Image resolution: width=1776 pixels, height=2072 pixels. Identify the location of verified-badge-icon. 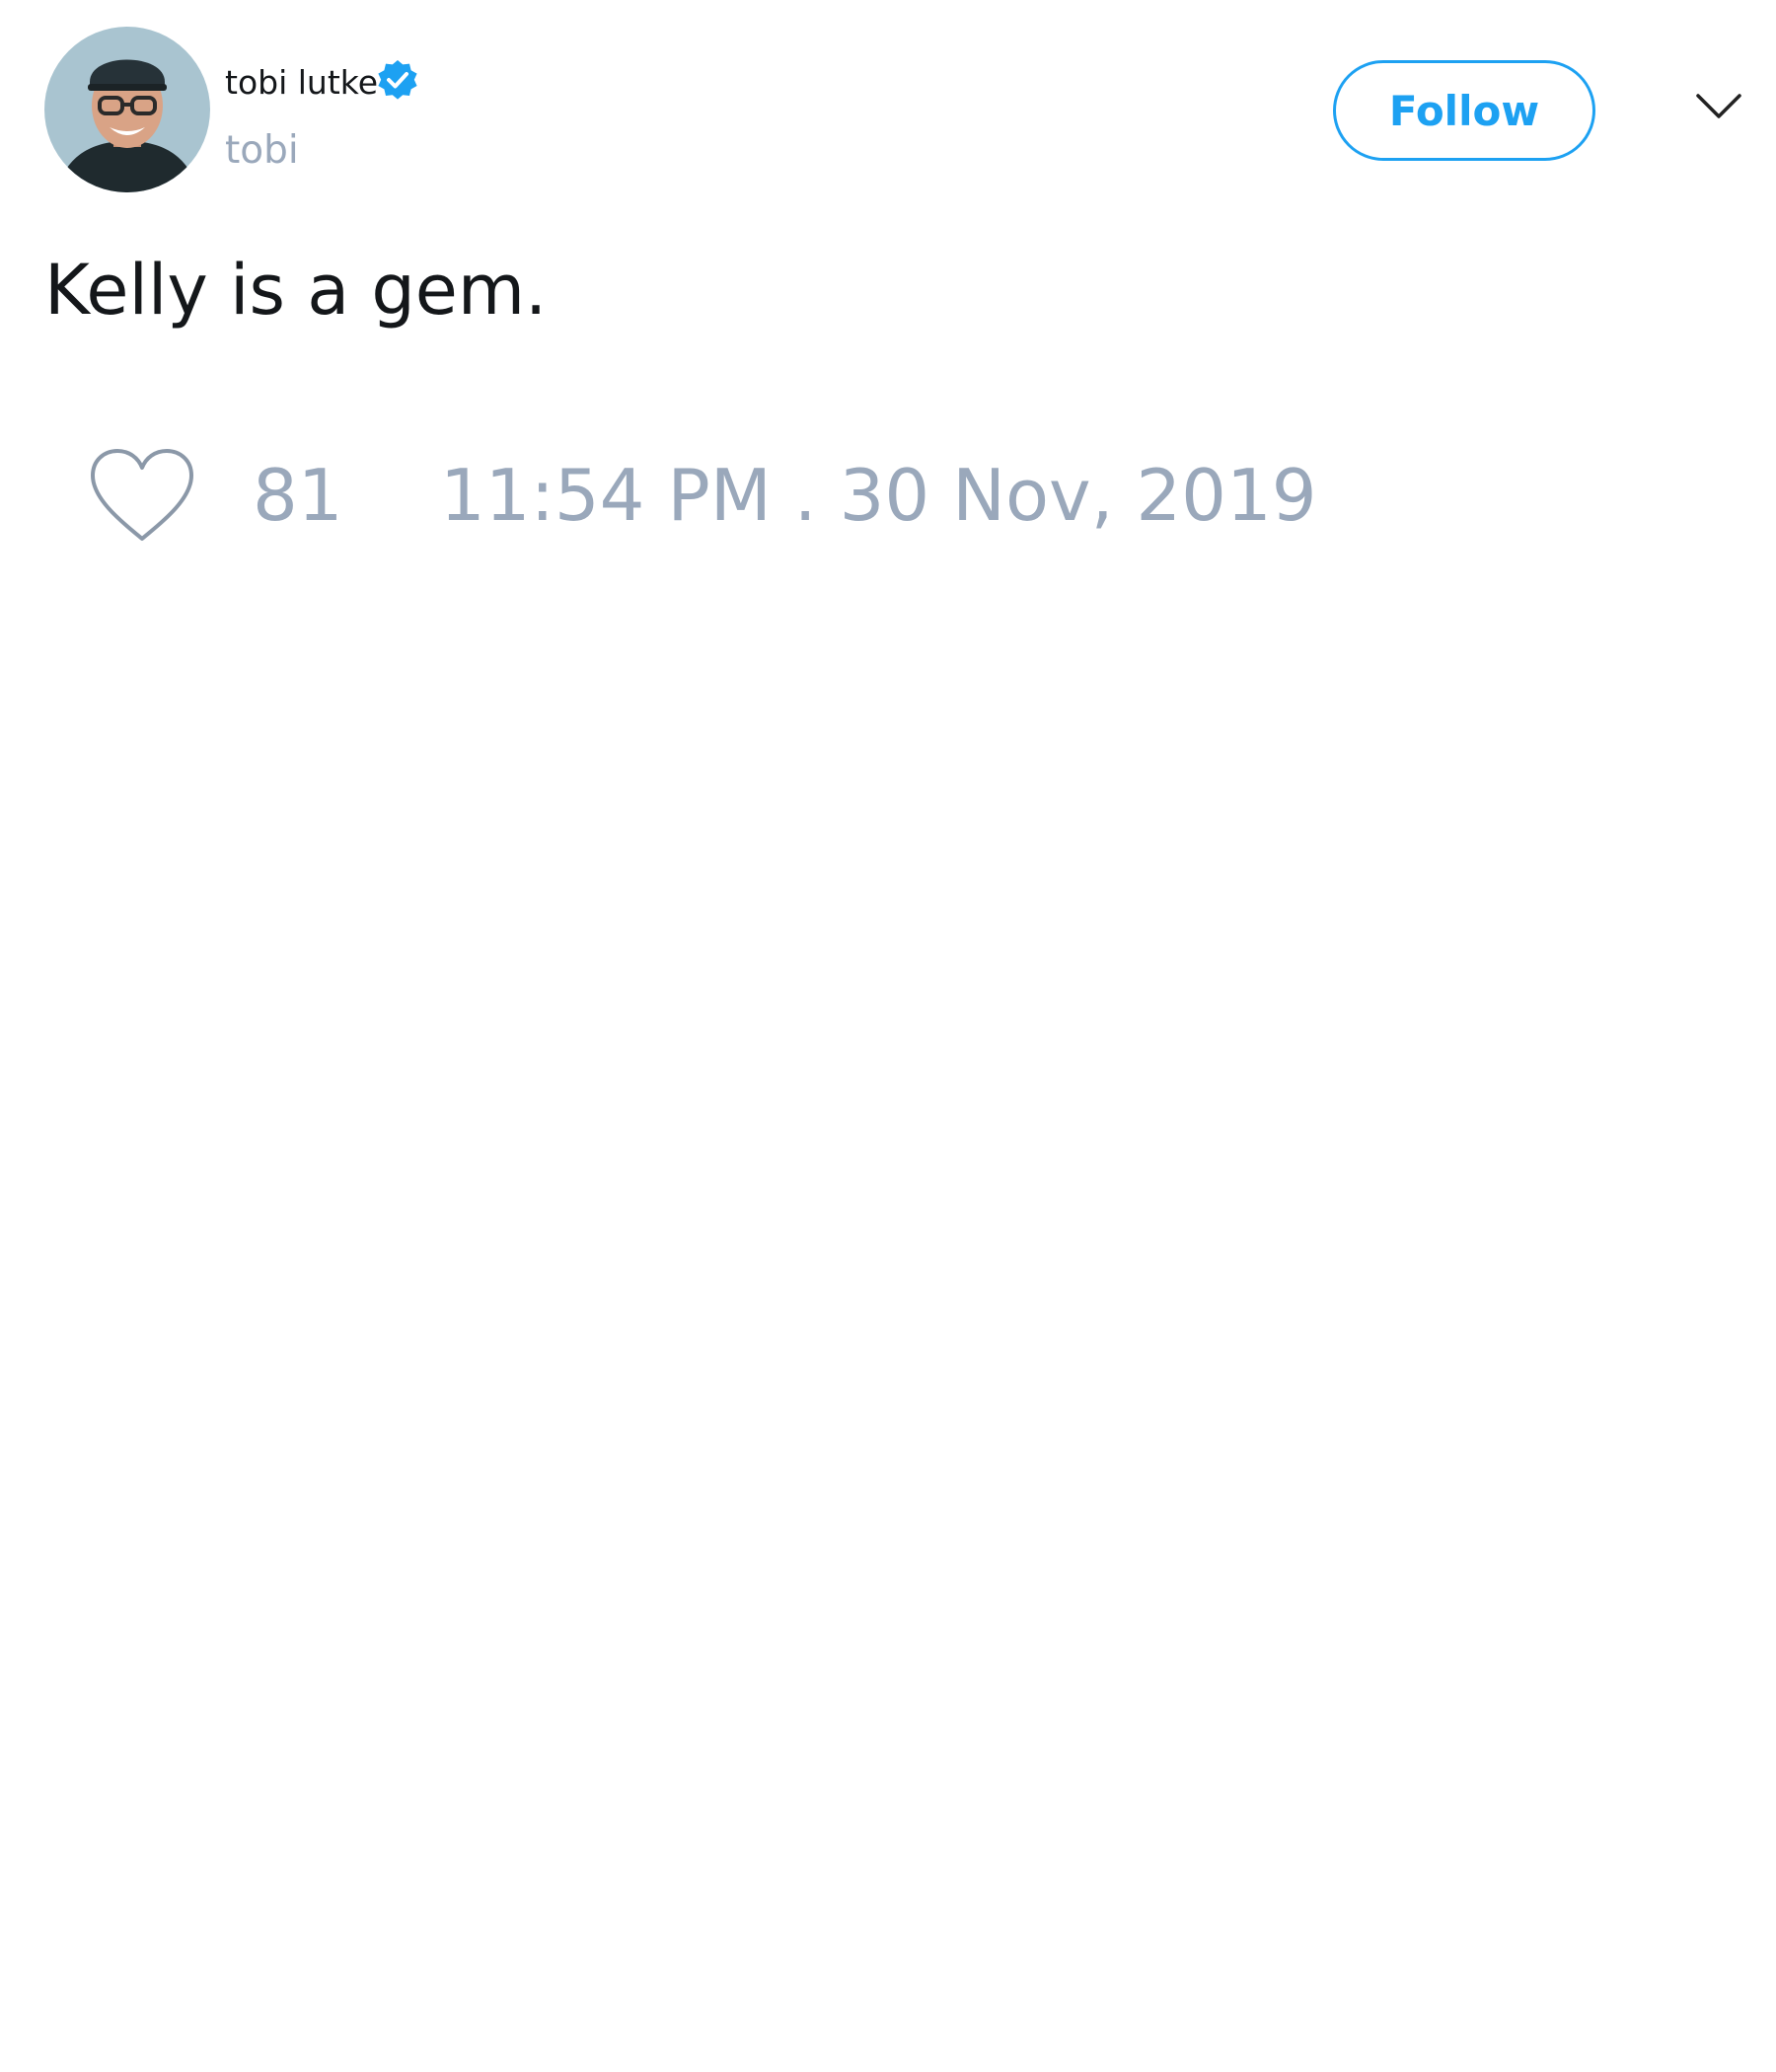
(398, 80).